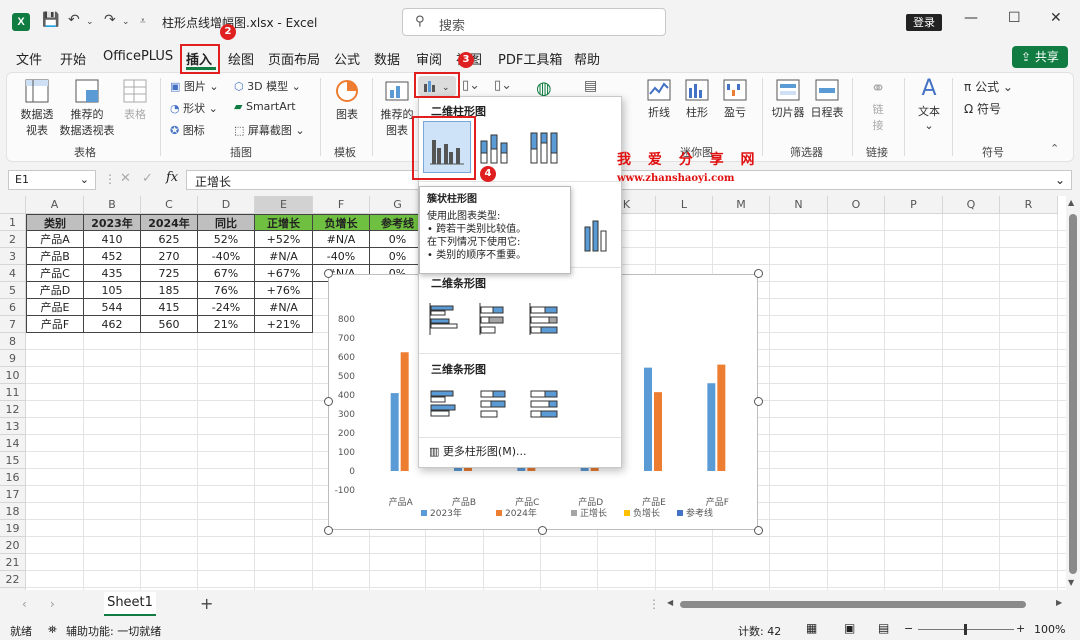 The width and height of the screenshot is (1080, 640). Describe the element at coordinates (1071, 582) in the screenshot. I see `scroll-down-icon: ▼` at that location.